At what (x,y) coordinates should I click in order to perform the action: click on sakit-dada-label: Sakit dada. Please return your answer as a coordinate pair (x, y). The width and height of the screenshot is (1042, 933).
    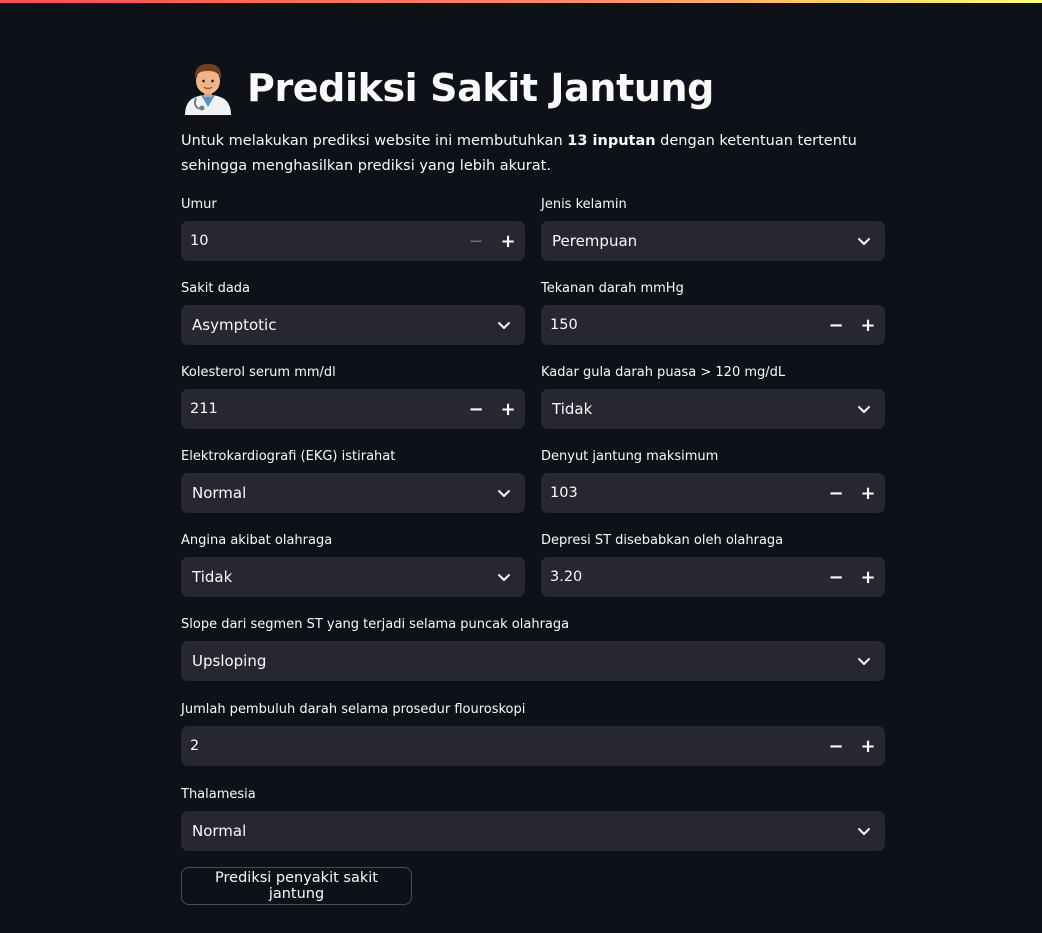
    Looking at the image, I should click on (216, 288).